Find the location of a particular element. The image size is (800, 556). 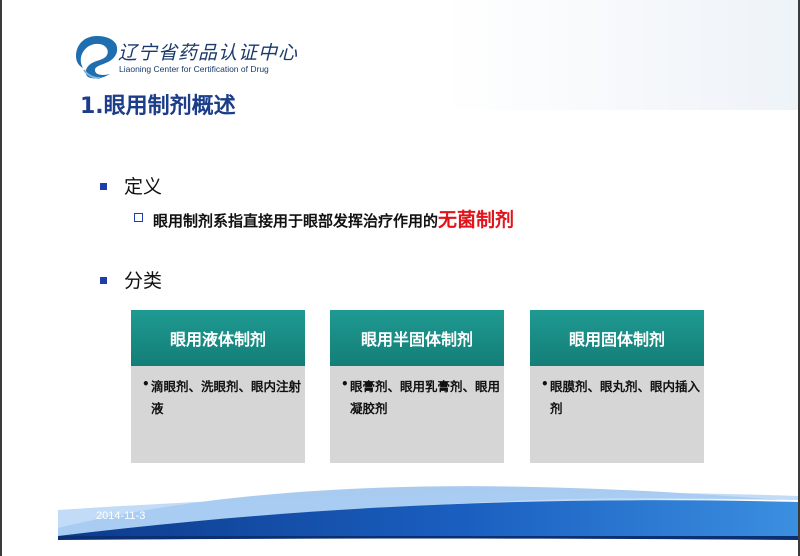

card-body: • 滴眼剂、洗眼剂、眼内注射液 is located at coordinates (218, 414).